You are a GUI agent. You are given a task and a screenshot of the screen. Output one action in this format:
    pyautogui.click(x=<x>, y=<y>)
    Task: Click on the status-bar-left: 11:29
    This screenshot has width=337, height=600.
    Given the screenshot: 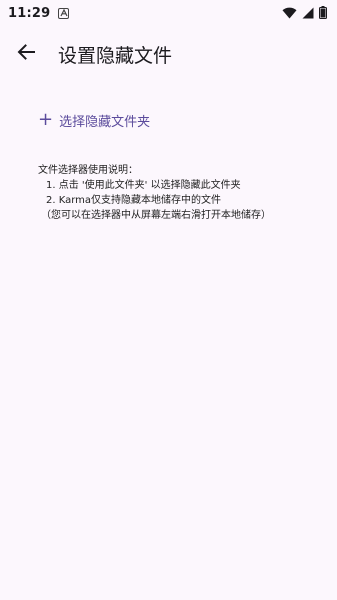 What is the action you would take?
    pyautogui.click(x=39, y=13)
    